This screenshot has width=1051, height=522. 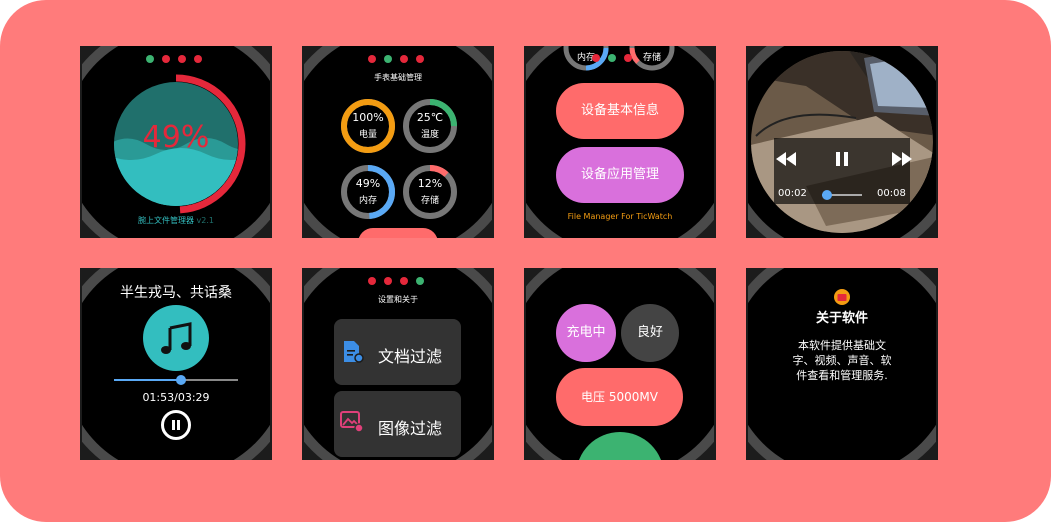 What do you see at coordinates (352, 422) in the screenshot?
I see `image-settings-icon` at bounding box center [352, 422].